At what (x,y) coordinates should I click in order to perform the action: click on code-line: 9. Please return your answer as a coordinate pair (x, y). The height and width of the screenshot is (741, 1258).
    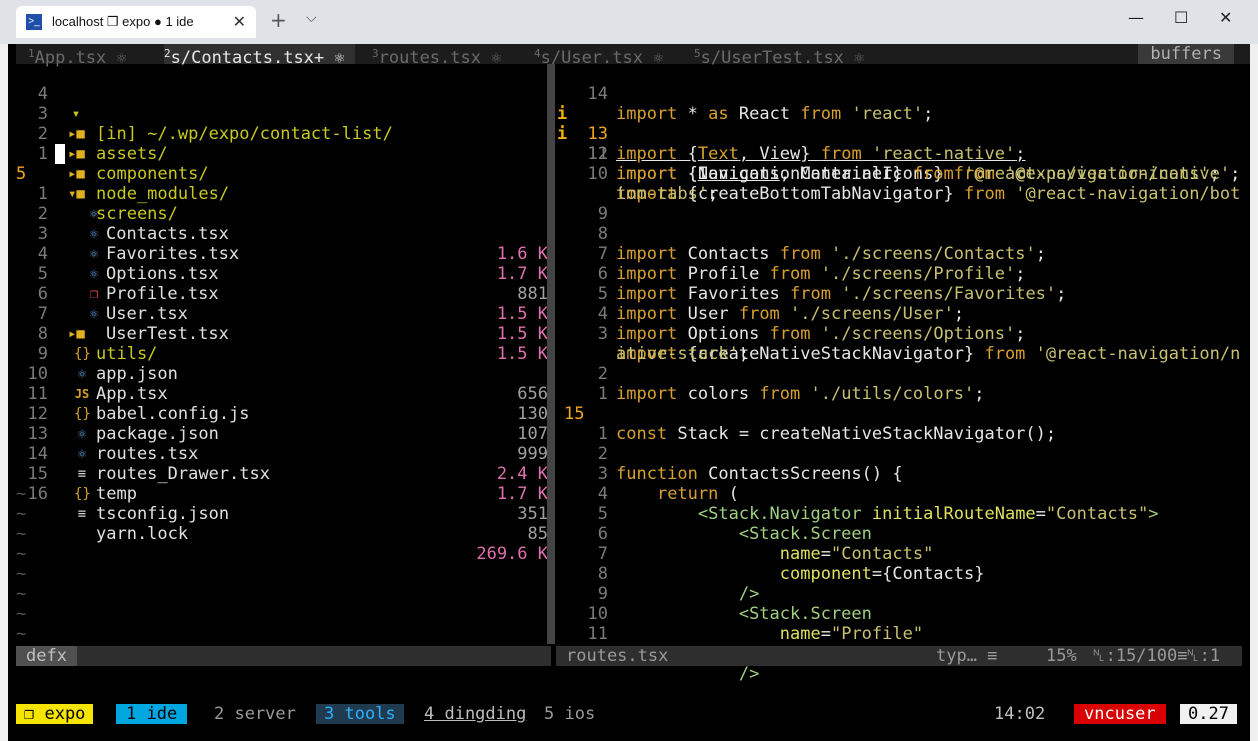
    Looking at the image, I should click on (602, 214).